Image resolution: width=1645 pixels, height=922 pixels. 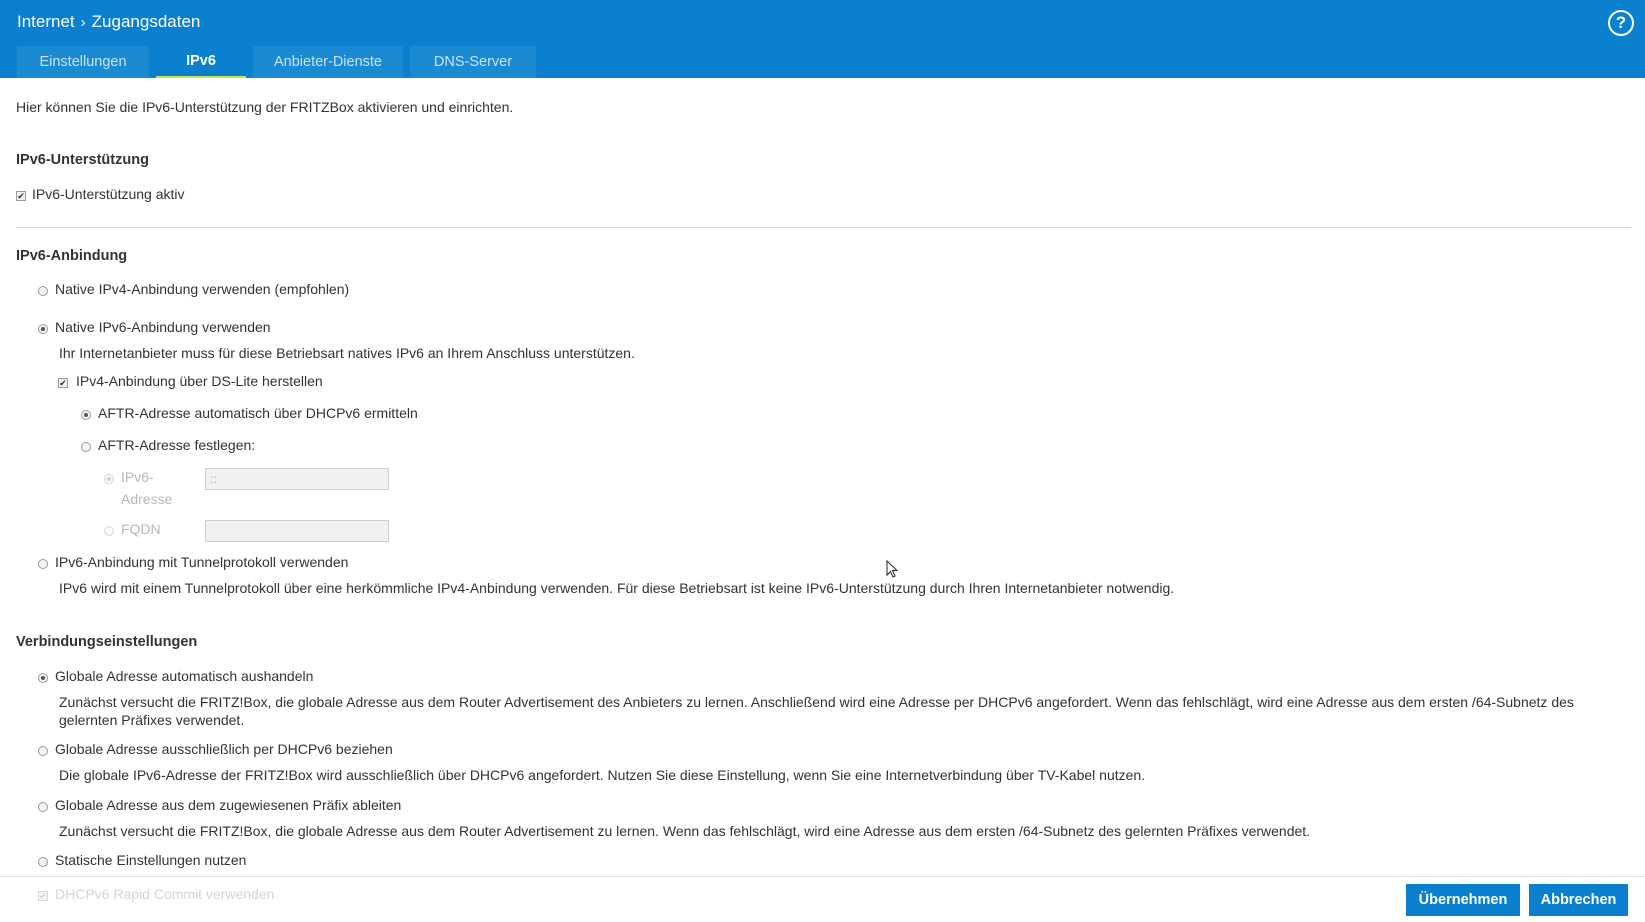 What do you see at coordinates (297, 531) in the screenshot?
I see `fqdn-input` at bounding box center [297, 531].